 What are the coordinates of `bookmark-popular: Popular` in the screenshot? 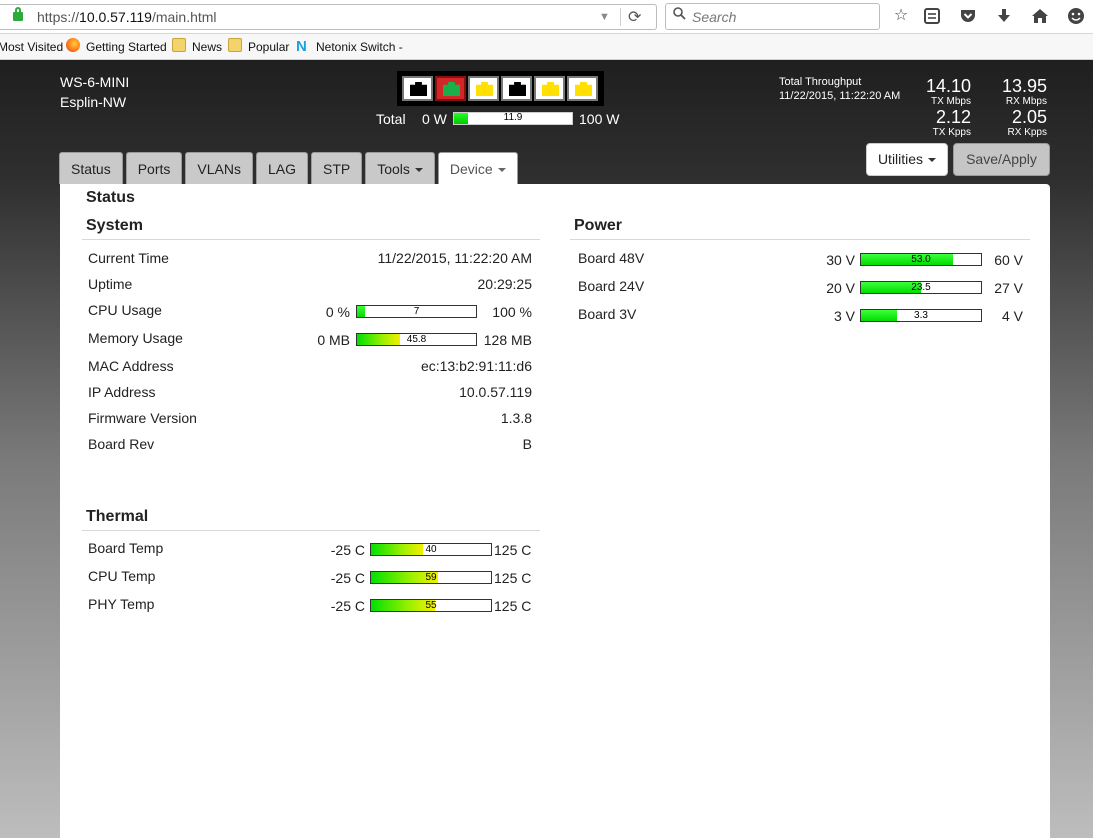 It's located at (268, 47).